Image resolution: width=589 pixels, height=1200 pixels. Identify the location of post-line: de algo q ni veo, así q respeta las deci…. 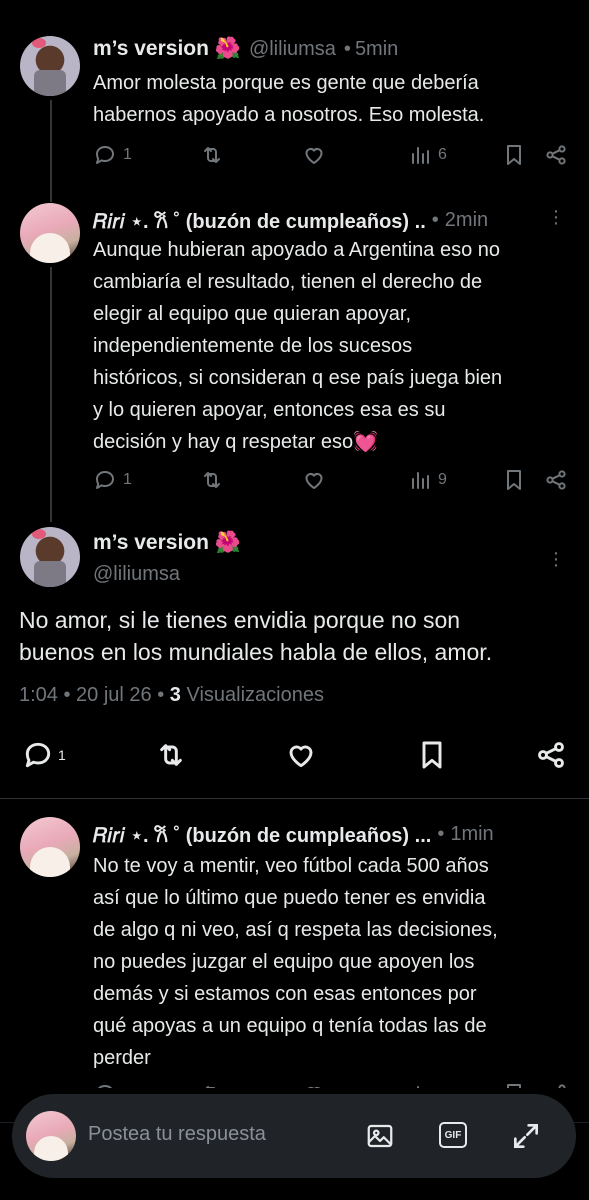
(295, 930).